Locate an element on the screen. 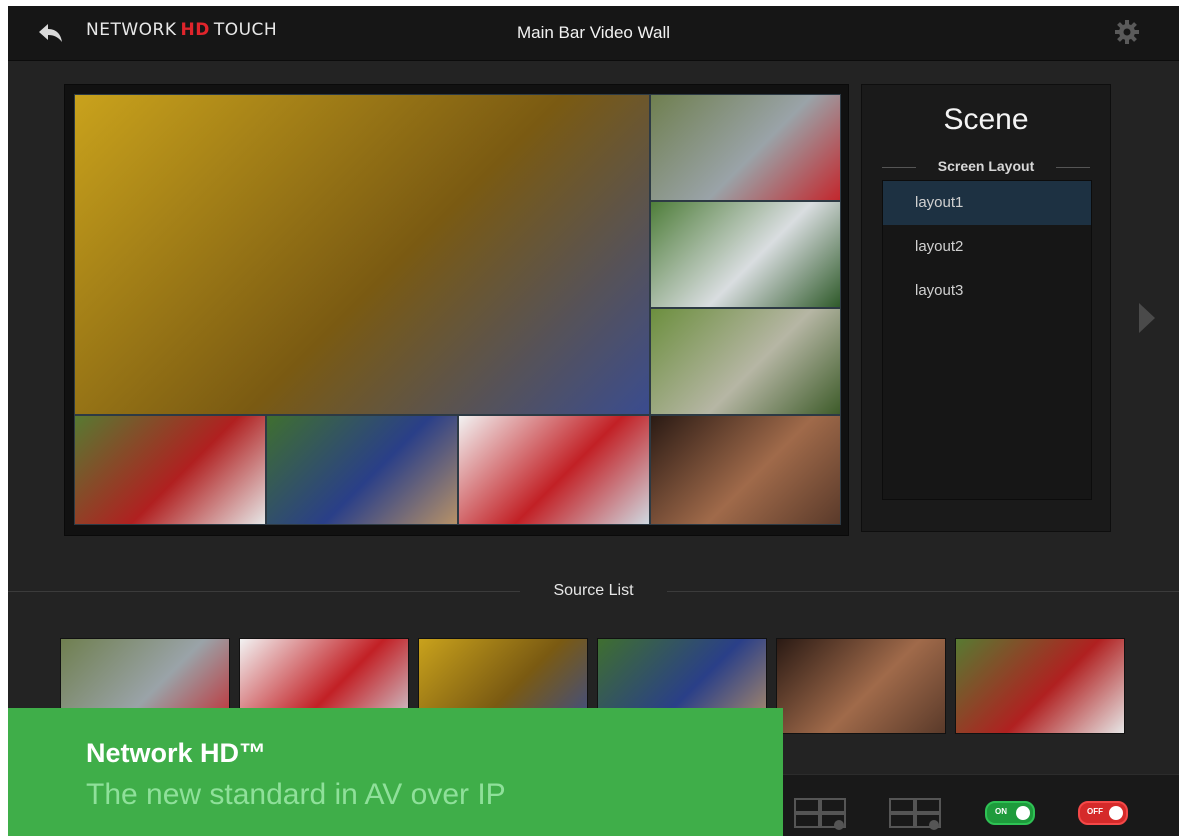 This screenshot has height=838, width=1183. source-thumb-boxing is located at coordinates (861, 686).